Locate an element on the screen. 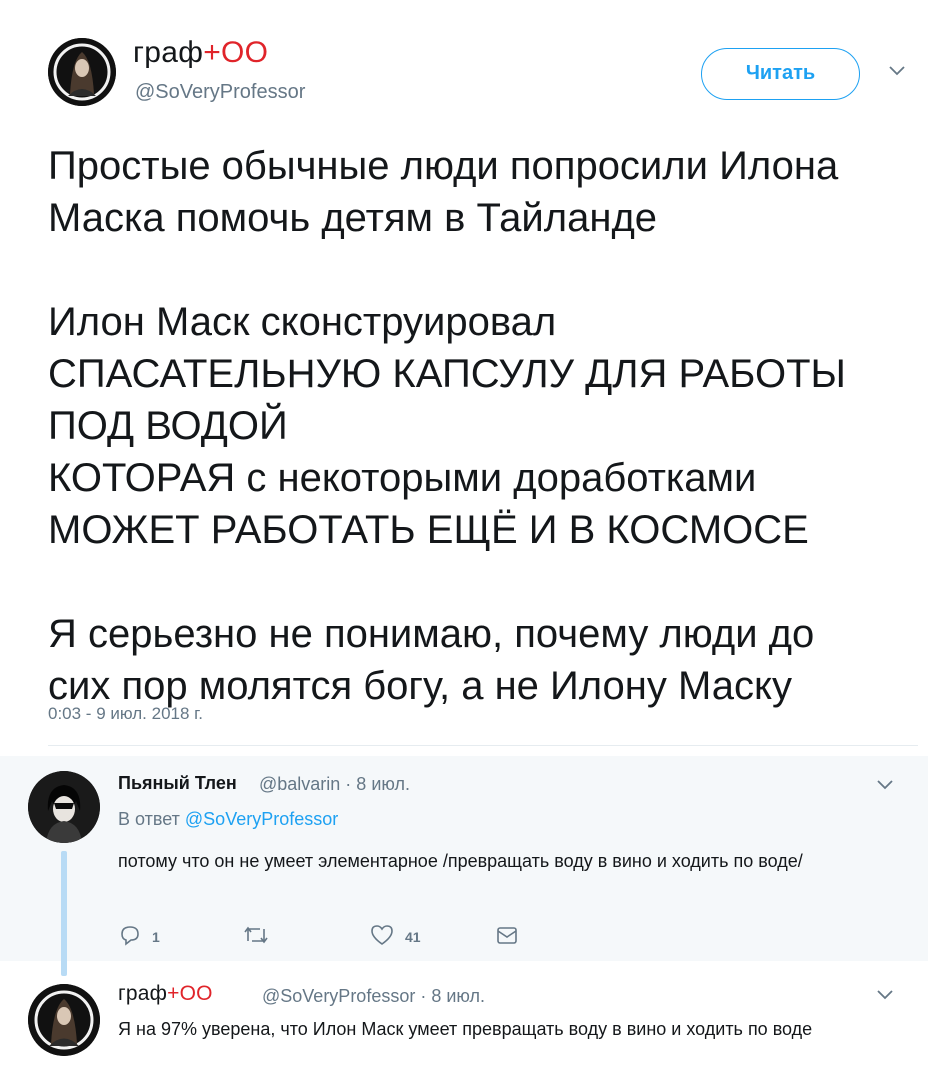 Image resolution: width=928 pixels, height=1080 pixels. author-display-name: граф+OO is located at coordinates (200, 53).